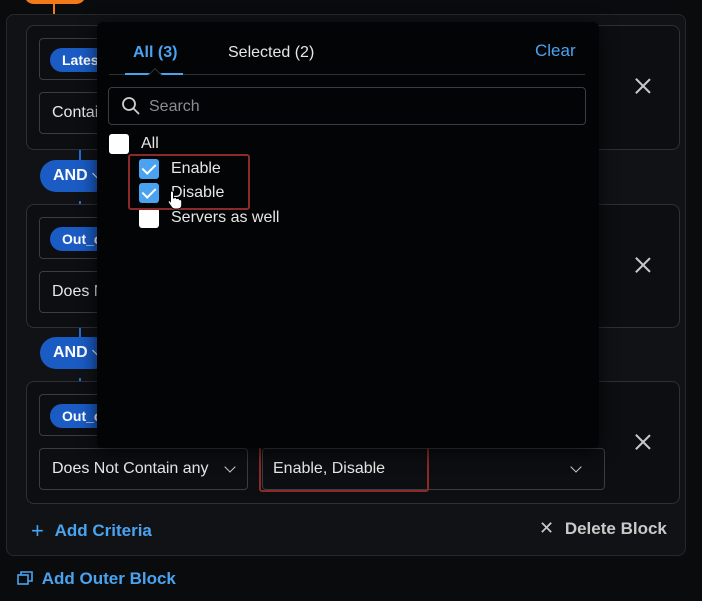  I want to click on tab-all: All (3), so click(155, 53).